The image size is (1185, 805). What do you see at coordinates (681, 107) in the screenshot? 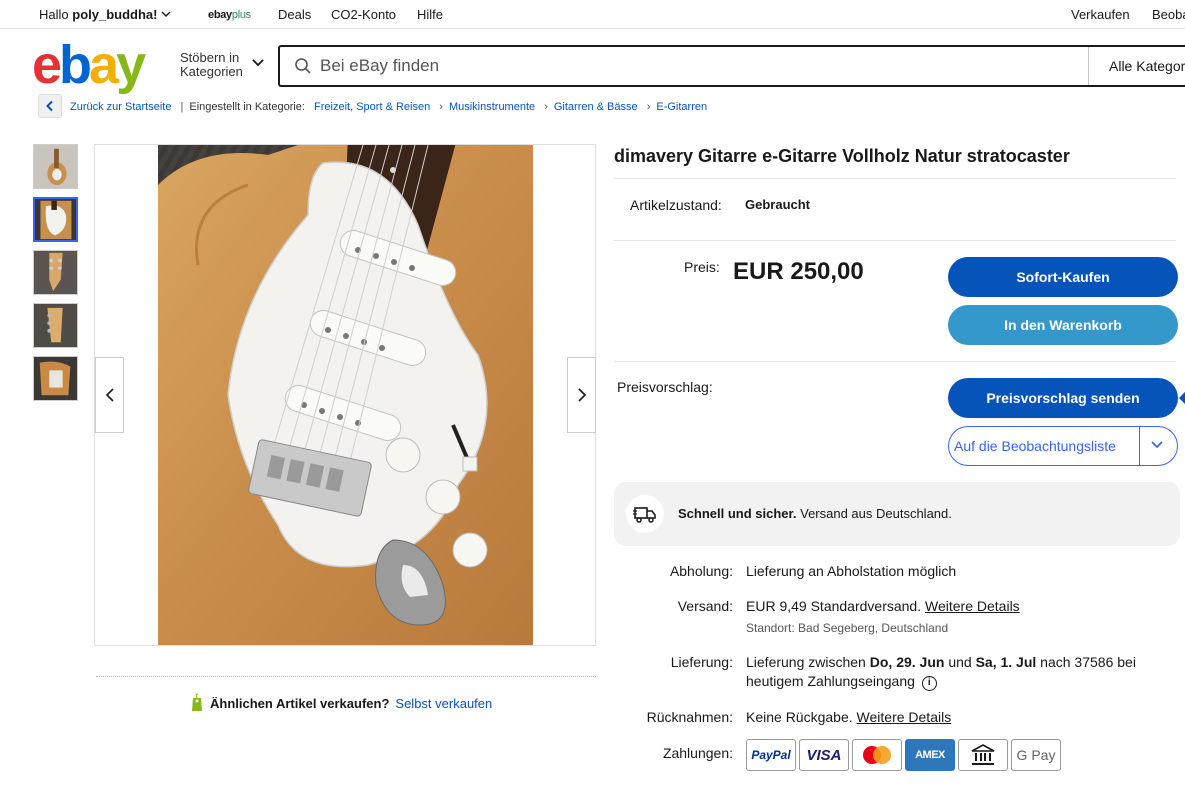
I see `breadcrumb-item: E-Gitarren` at bounding box center [681, 107].